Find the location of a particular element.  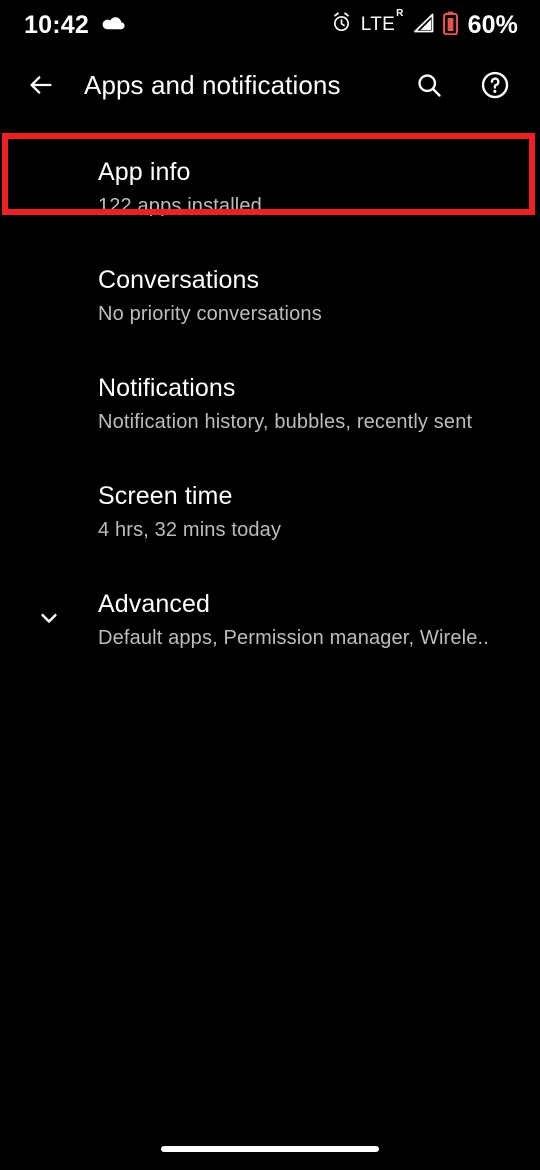

list-item-title: Advanced is located at coordinates (154, 603).